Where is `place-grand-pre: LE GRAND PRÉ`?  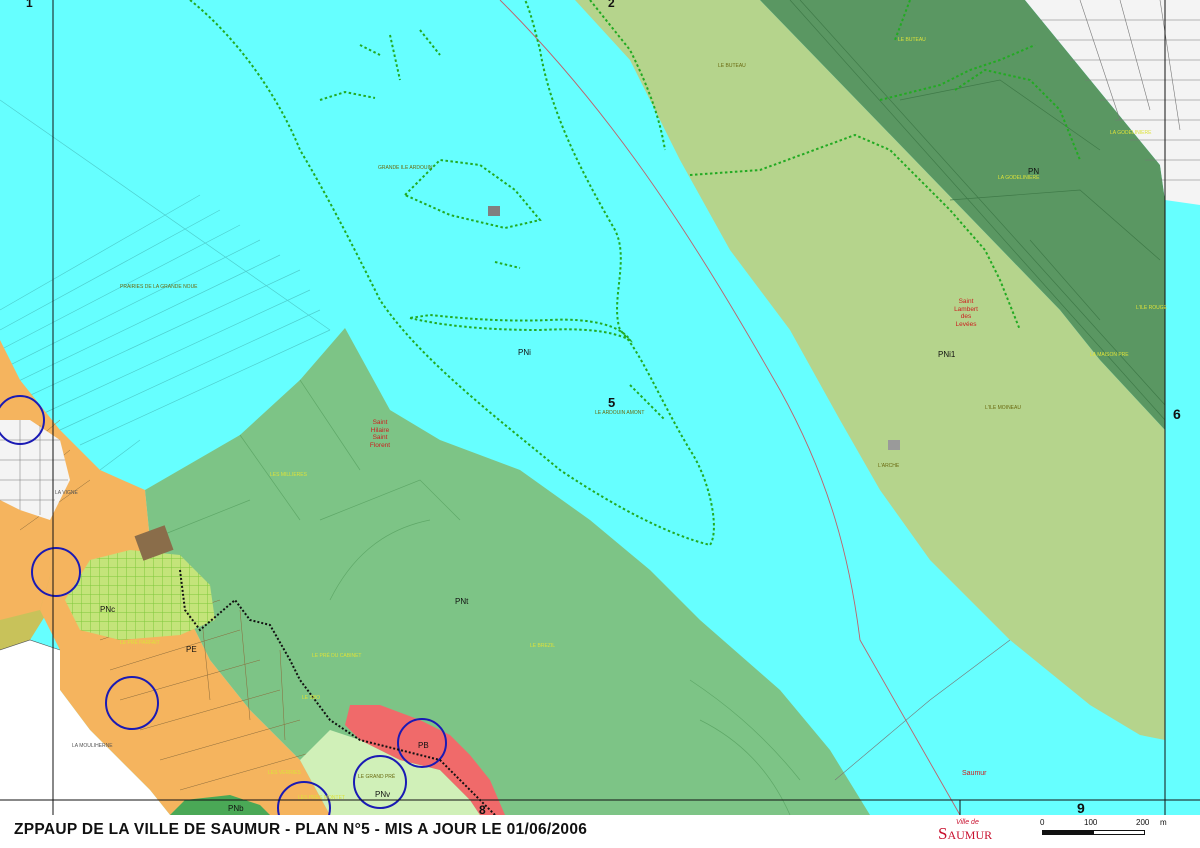 place-grand-pre: LE GRAND PRÉ is located at coordinates (377, 777).